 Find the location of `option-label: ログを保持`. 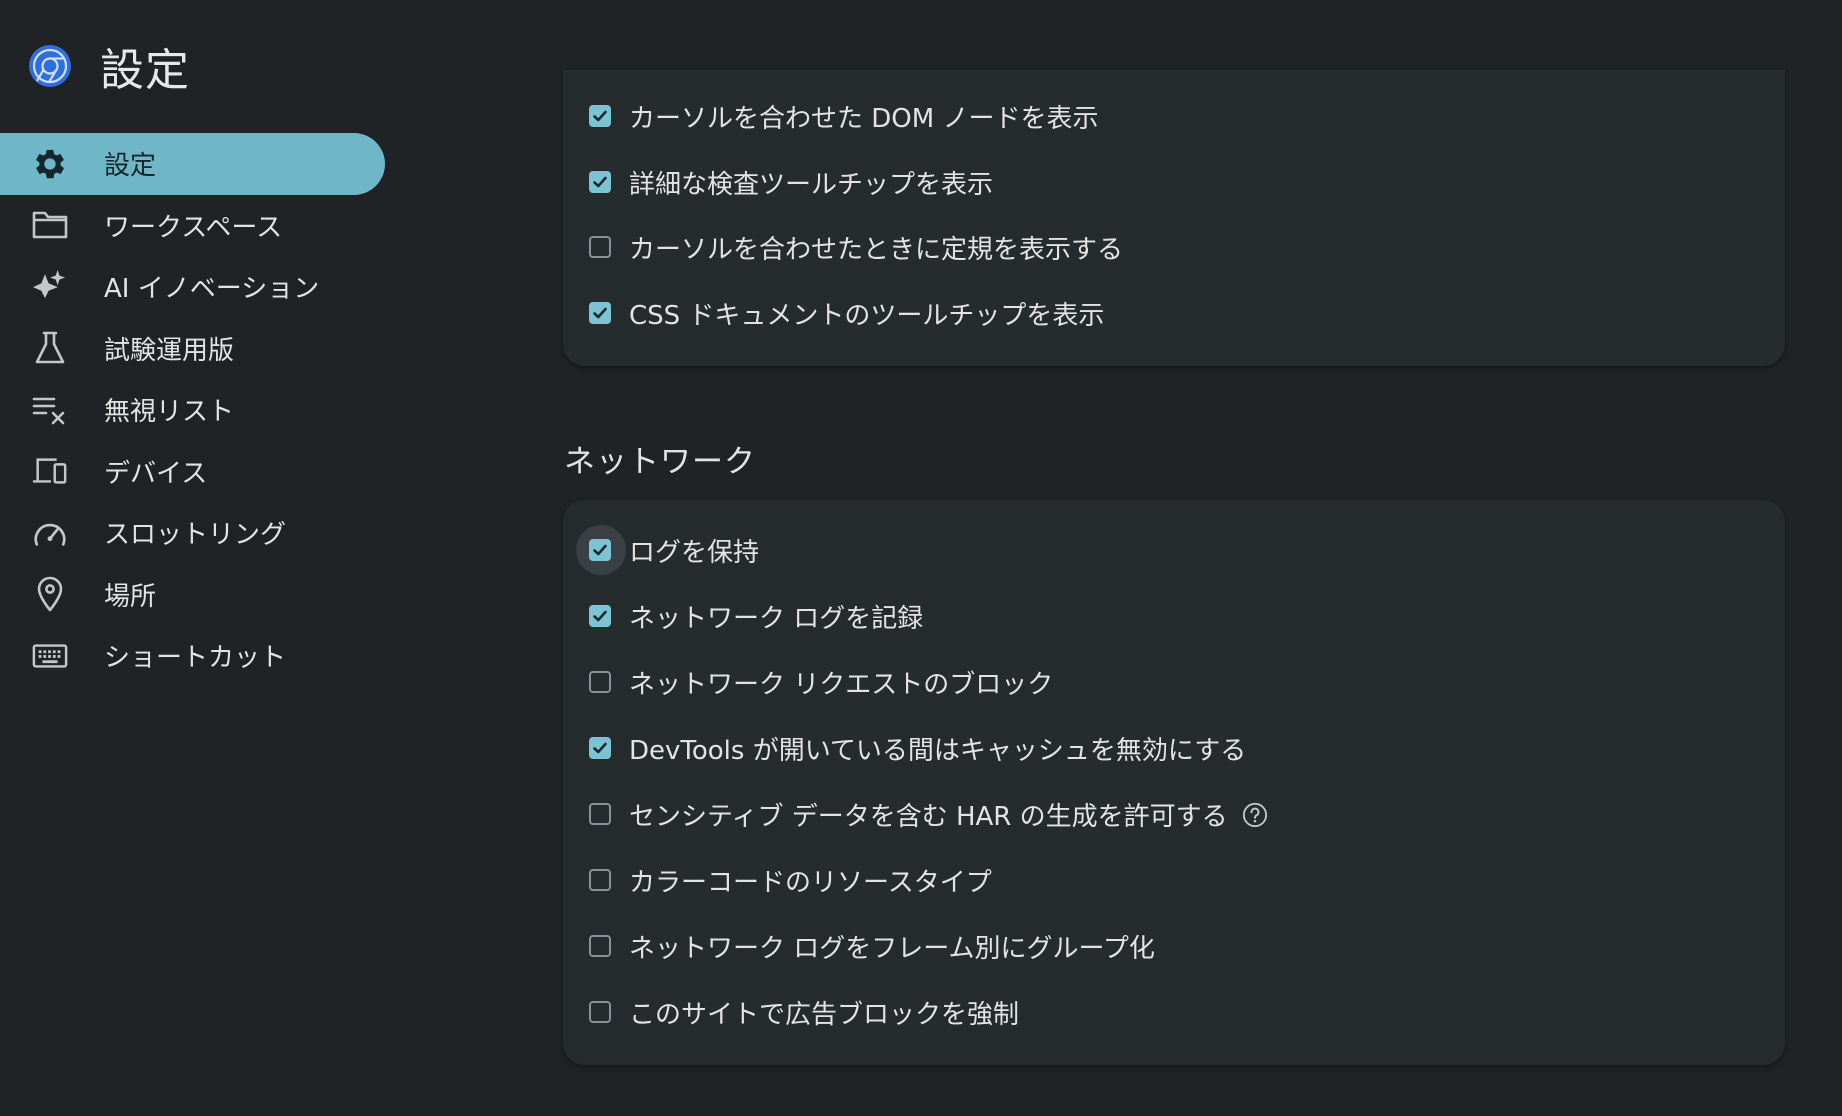

option-label: ログを保持 is located at coordinates (694, 552).